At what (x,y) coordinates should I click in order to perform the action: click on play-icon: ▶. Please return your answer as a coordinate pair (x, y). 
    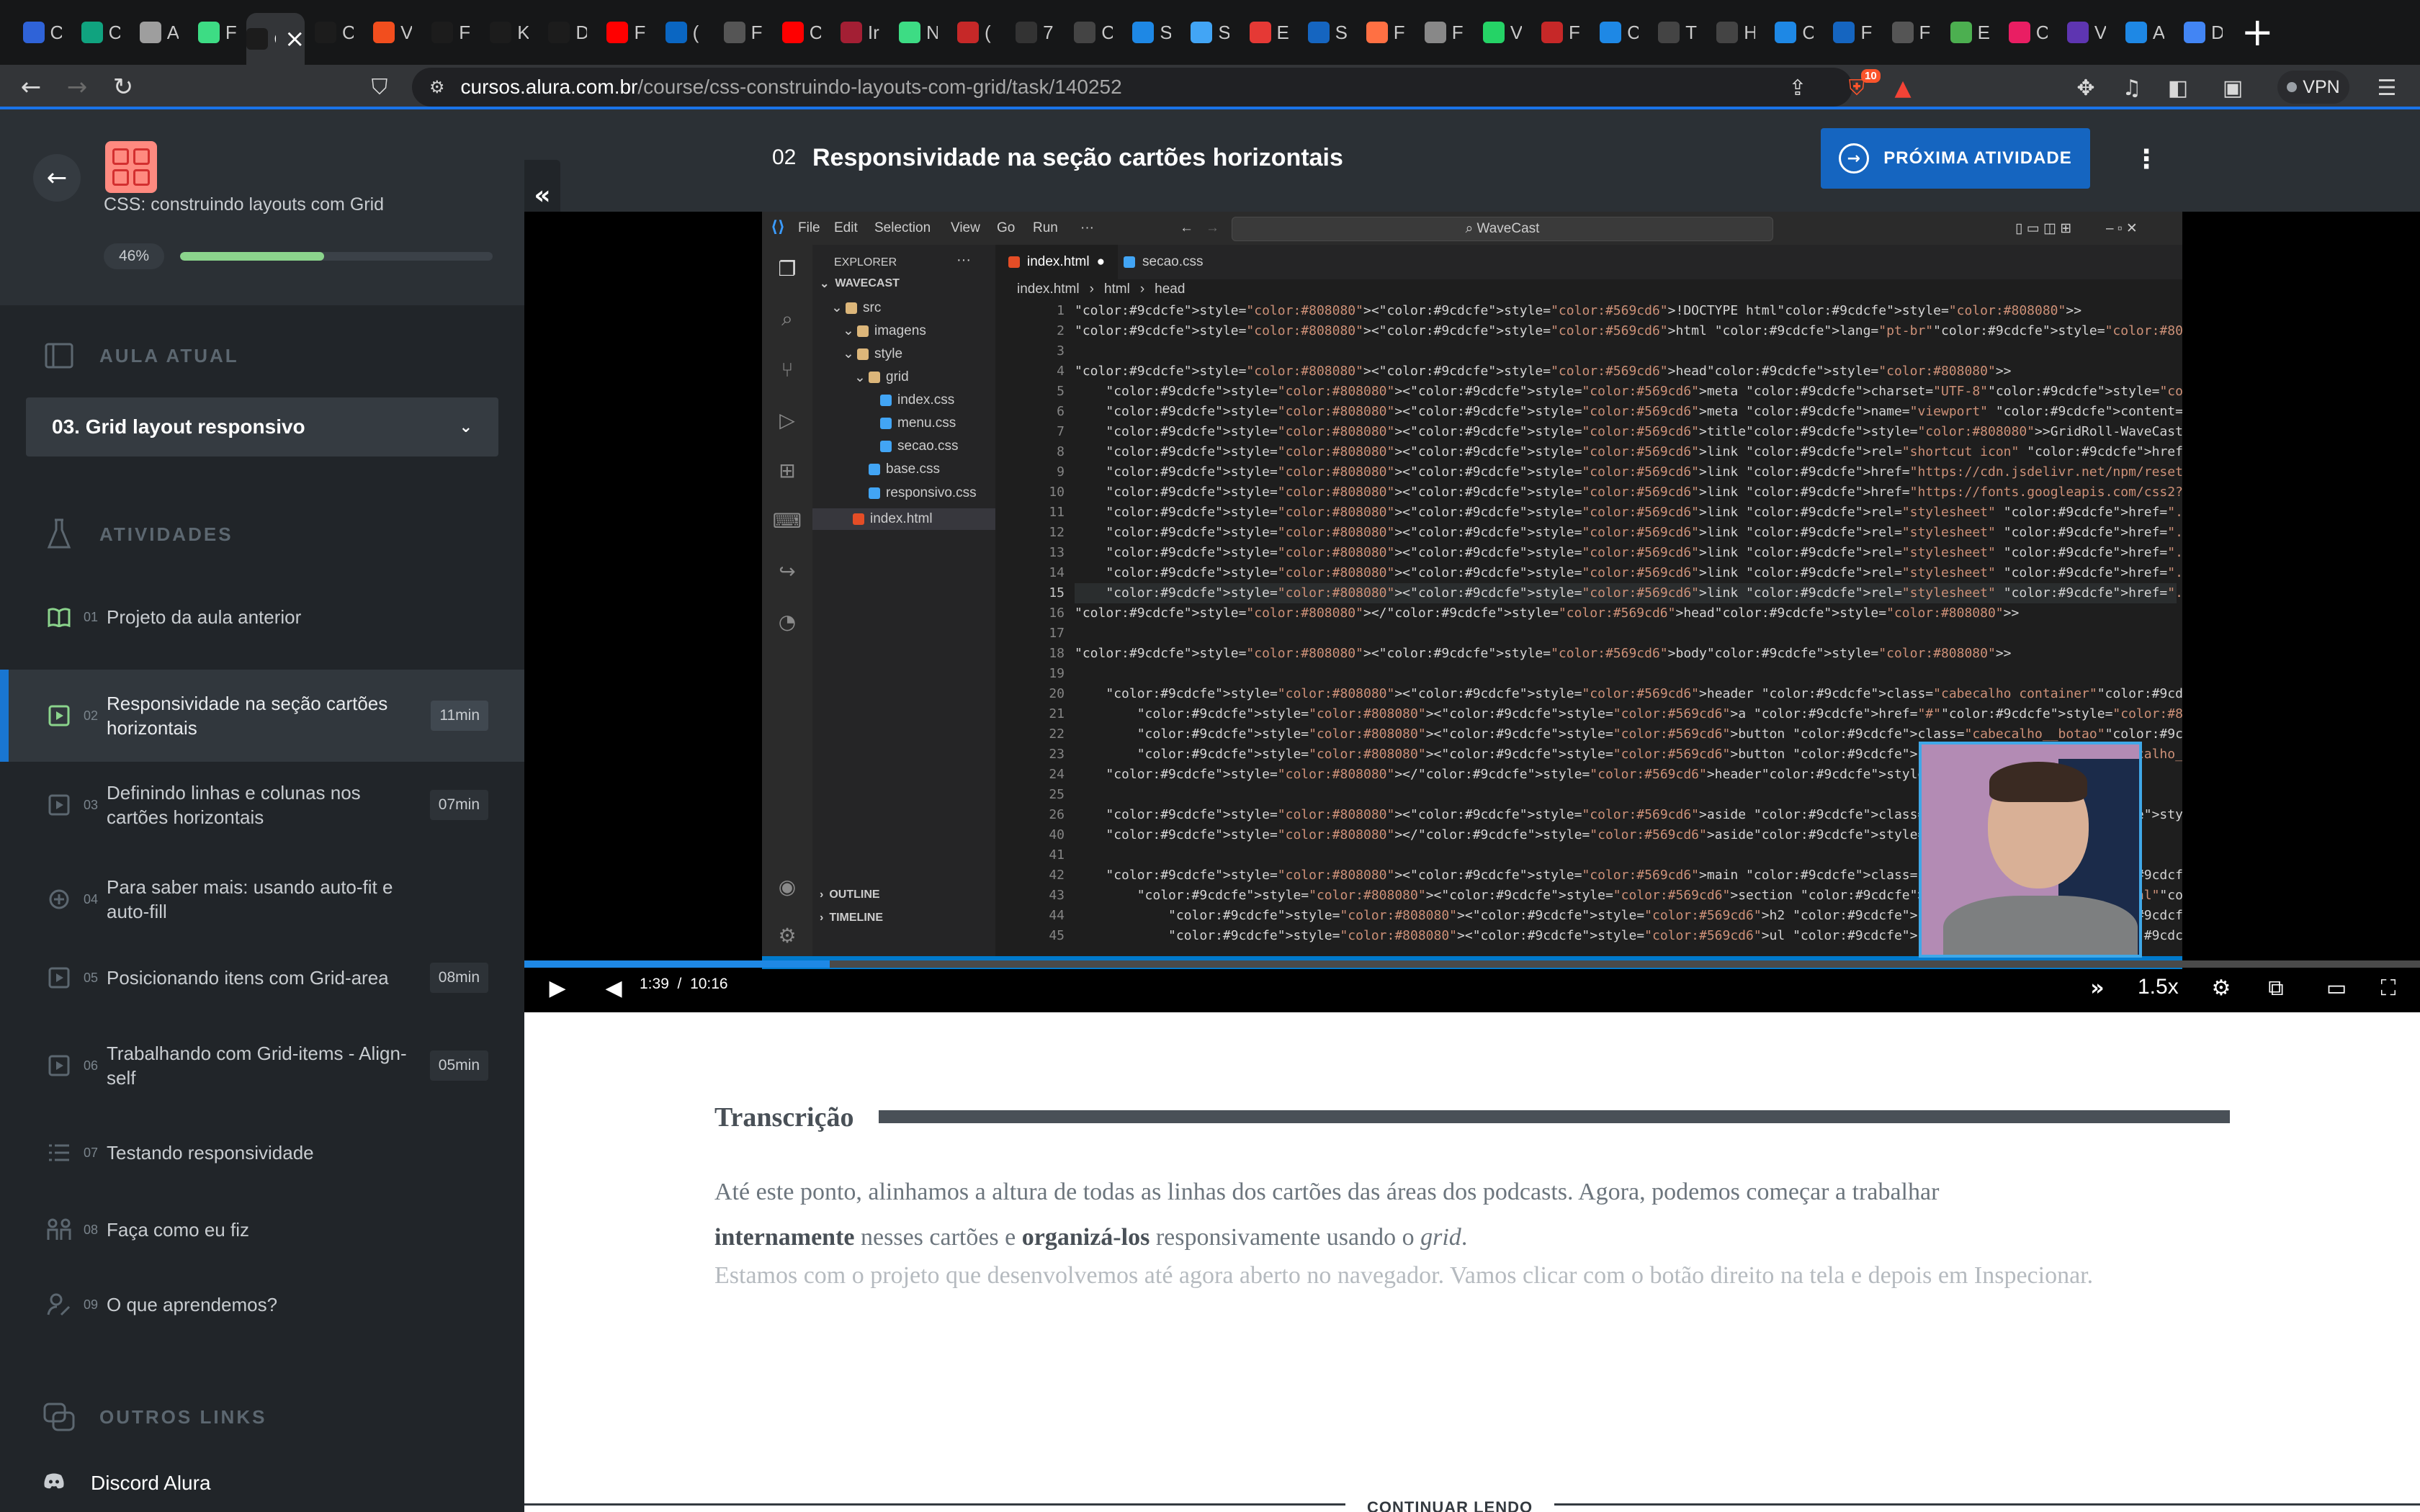
    Looking at the image, I should click on (557, 987).